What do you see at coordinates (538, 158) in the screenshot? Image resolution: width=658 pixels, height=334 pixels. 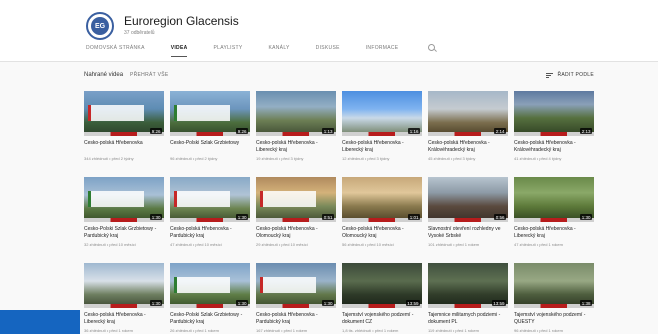 I see `video-meta: 41 zhlédnutí • před 4 týdny` at bounding box center [538, 158].